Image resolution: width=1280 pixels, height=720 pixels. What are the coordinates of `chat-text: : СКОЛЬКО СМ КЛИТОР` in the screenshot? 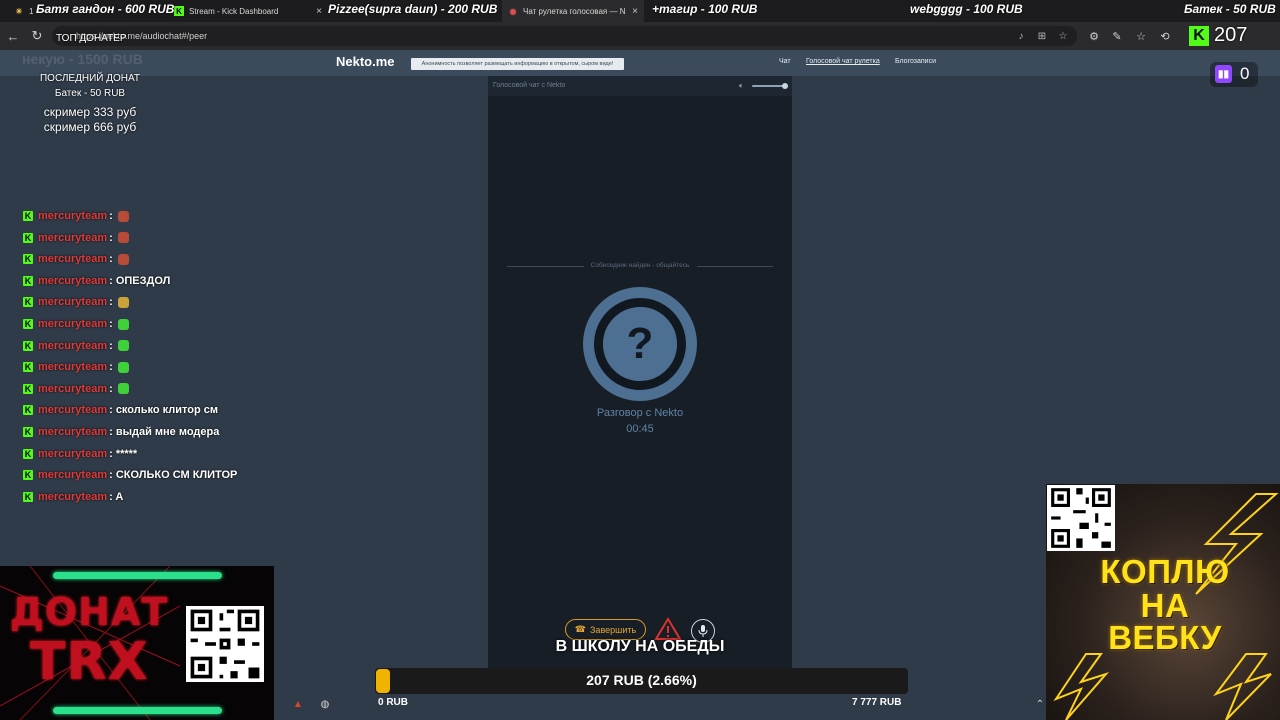 It's located at (173, 475).